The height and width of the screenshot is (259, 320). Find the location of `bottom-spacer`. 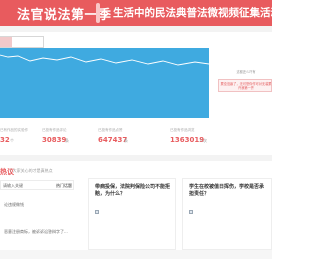

bottom-spacer is located at coordinates (136, 254).